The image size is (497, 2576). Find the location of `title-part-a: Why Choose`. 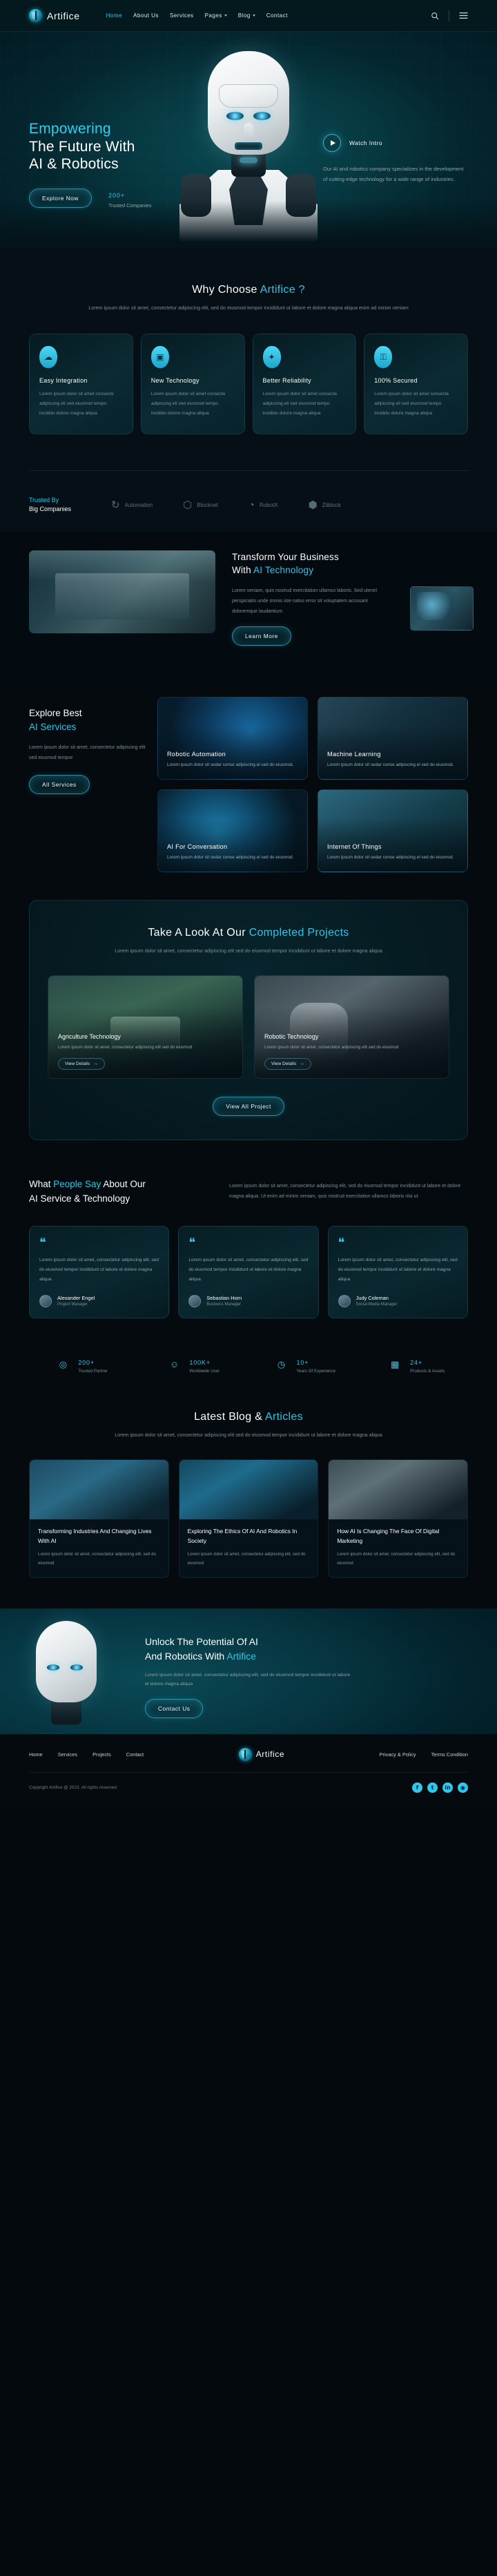

title-part-a: Why Choose is located at coordinates (226, 290).